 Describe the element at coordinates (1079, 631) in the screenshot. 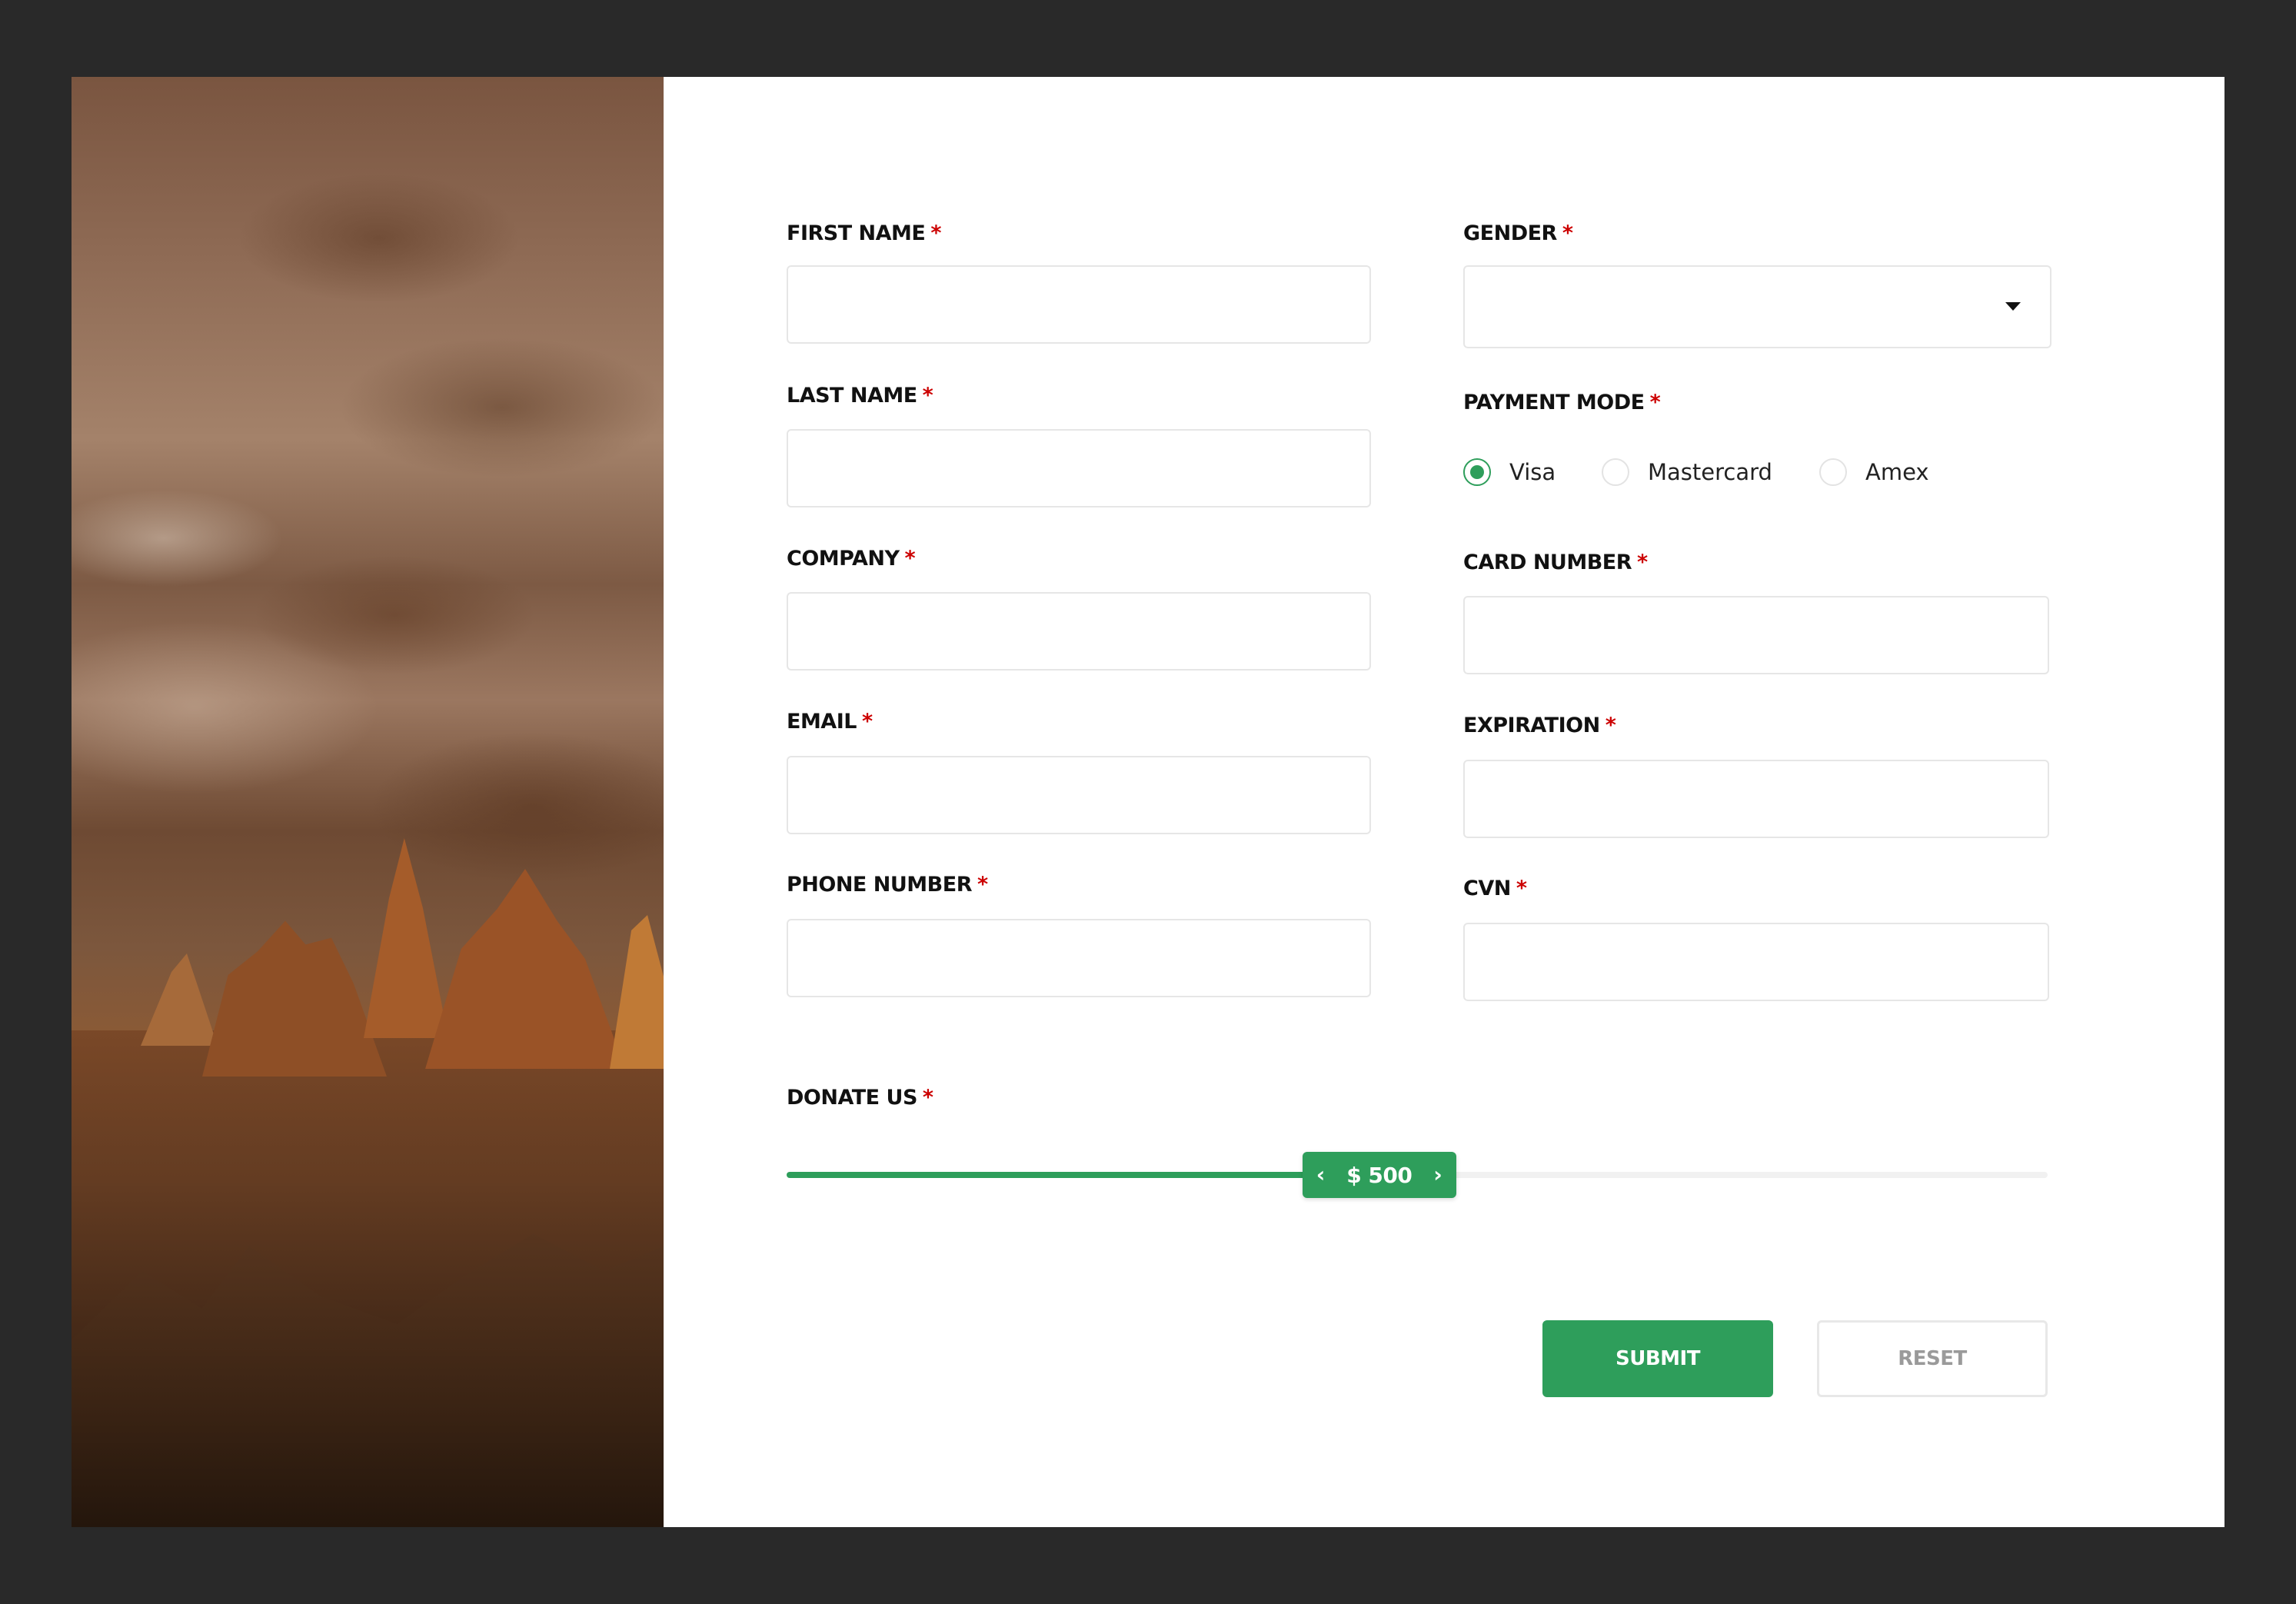

I see `company-input` at that location.